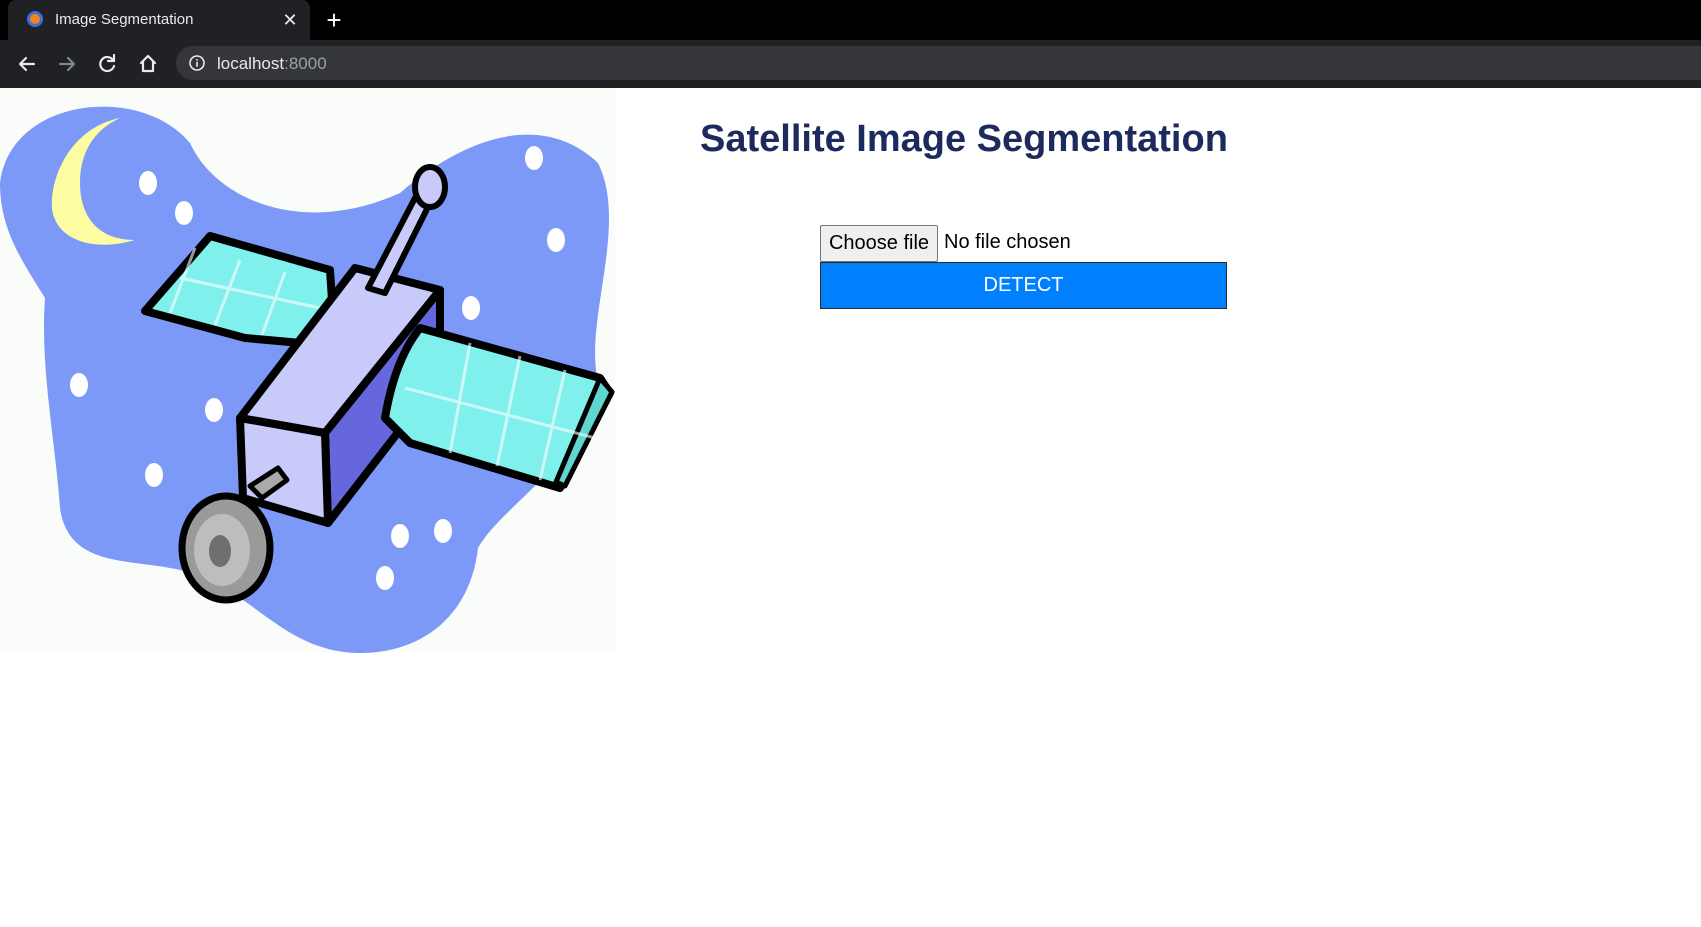 The image size is (1701, 927). I want to click on url-host: localhost, so click(251, 63).